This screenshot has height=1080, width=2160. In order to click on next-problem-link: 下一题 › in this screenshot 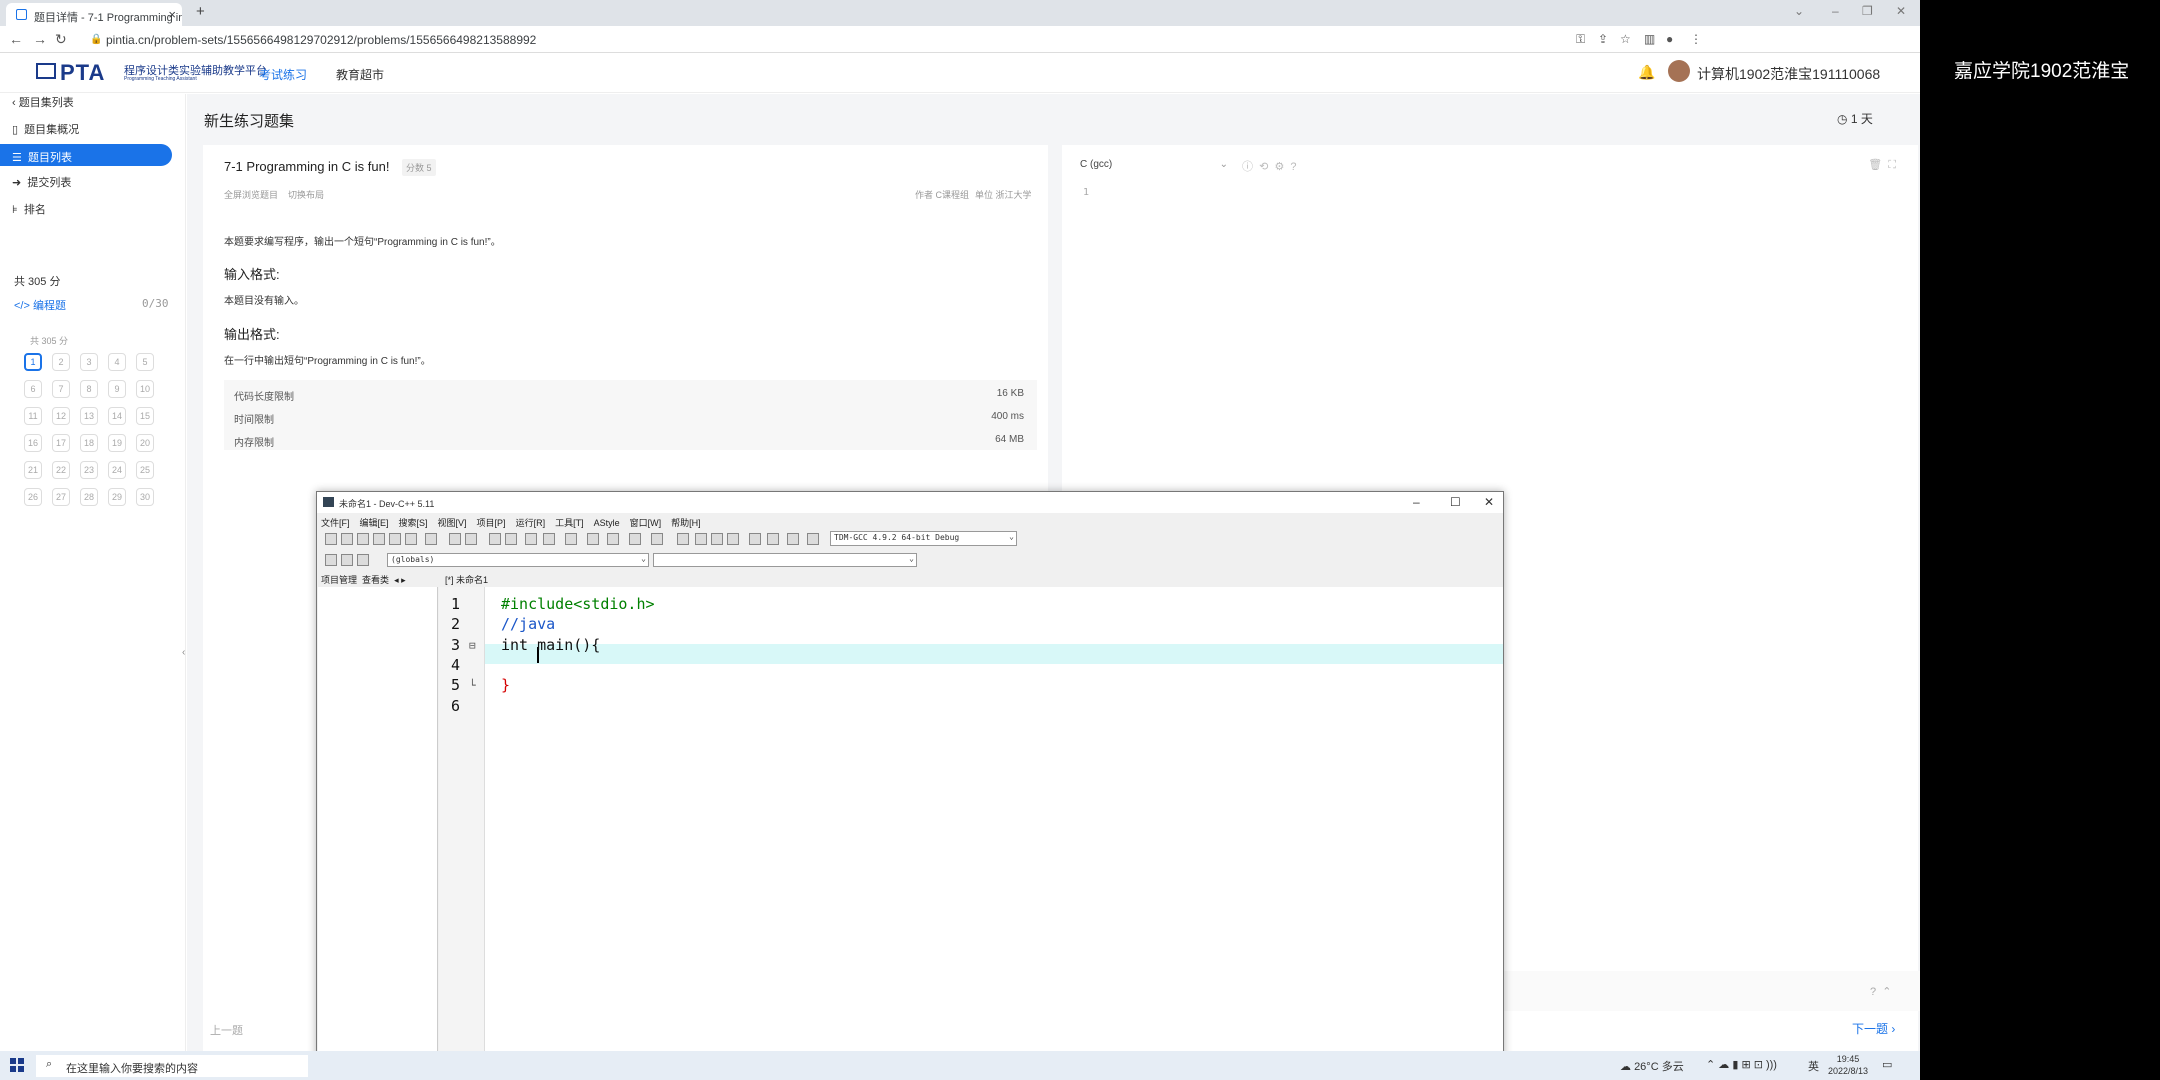, I will do `click(1873, 1028)`.